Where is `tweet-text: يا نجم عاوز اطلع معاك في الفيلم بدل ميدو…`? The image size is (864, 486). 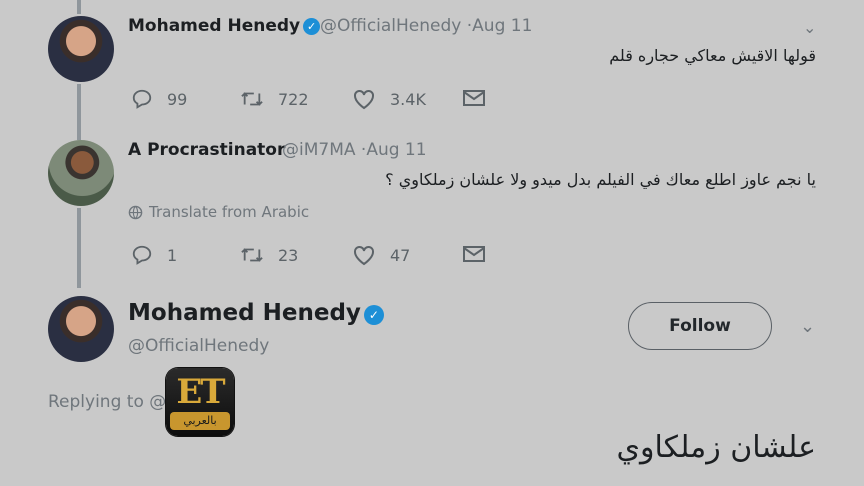
tweet-text: يا نجم عاوز اطلع معاك في الفيلم بدل ميدو… is located at coordinates (600, 179).